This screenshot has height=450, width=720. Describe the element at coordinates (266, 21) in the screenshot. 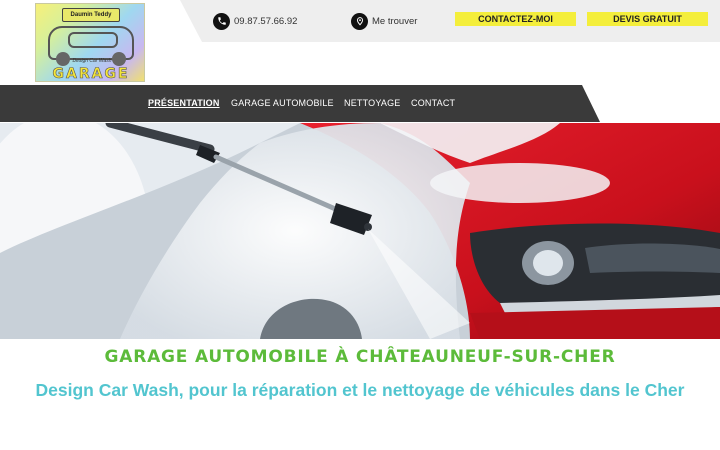

I see `phone-number: 09.87.57.66.92` at that location.